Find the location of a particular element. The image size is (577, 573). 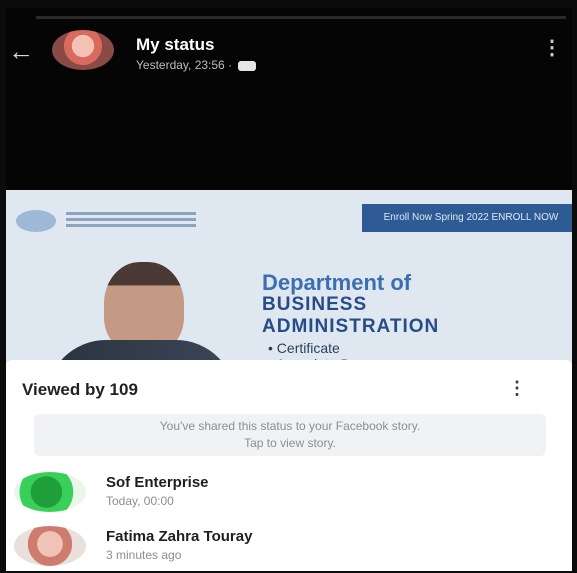

viewer-name: Sof Enterprise is located at coordinates (157, 482).